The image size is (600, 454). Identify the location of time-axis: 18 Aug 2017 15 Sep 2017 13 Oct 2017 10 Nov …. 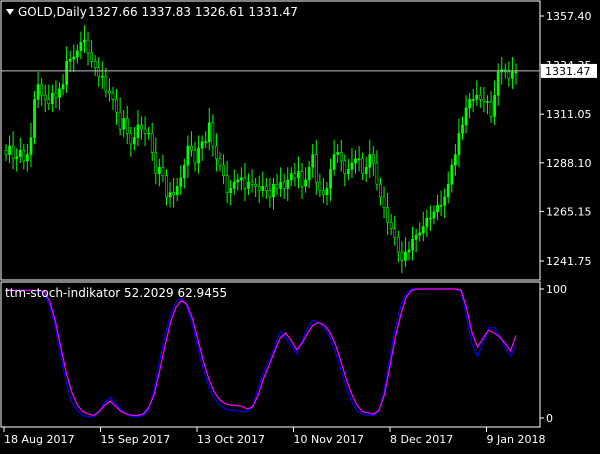
(274, 436).